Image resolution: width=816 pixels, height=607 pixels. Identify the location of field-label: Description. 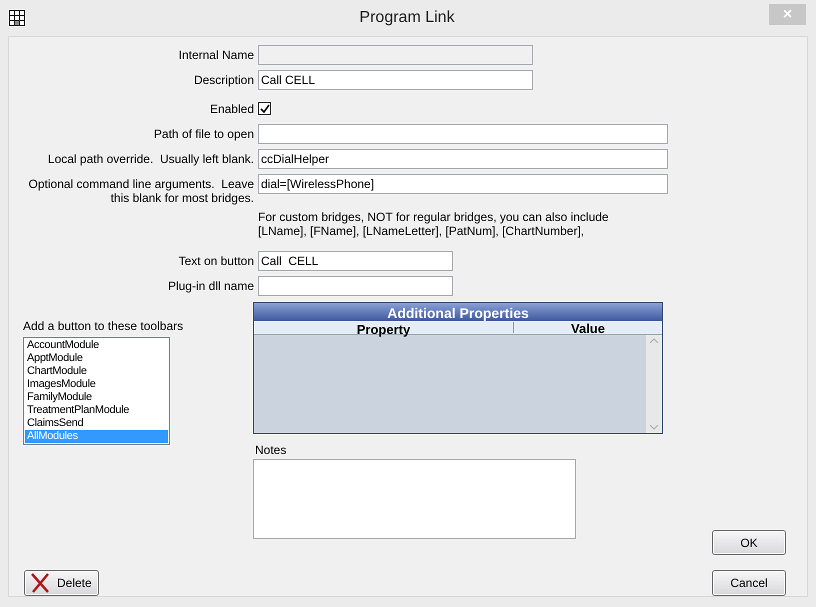
(223, 79).